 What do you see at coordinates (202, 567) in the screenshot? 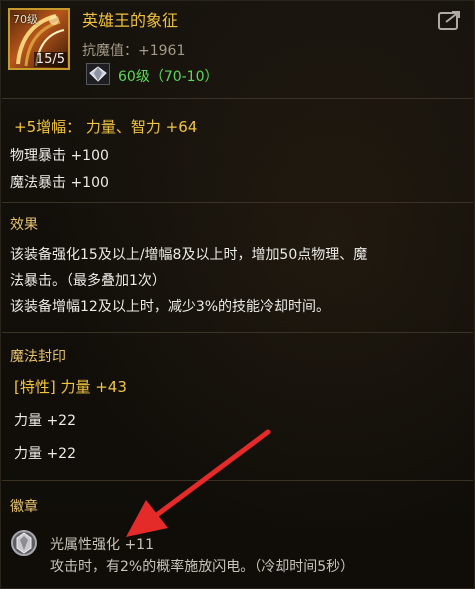
I see `emblem-description: 攻击时，有2%的概率施放闪电。（冷却时间5秒）` at bounding box center [202, 567].